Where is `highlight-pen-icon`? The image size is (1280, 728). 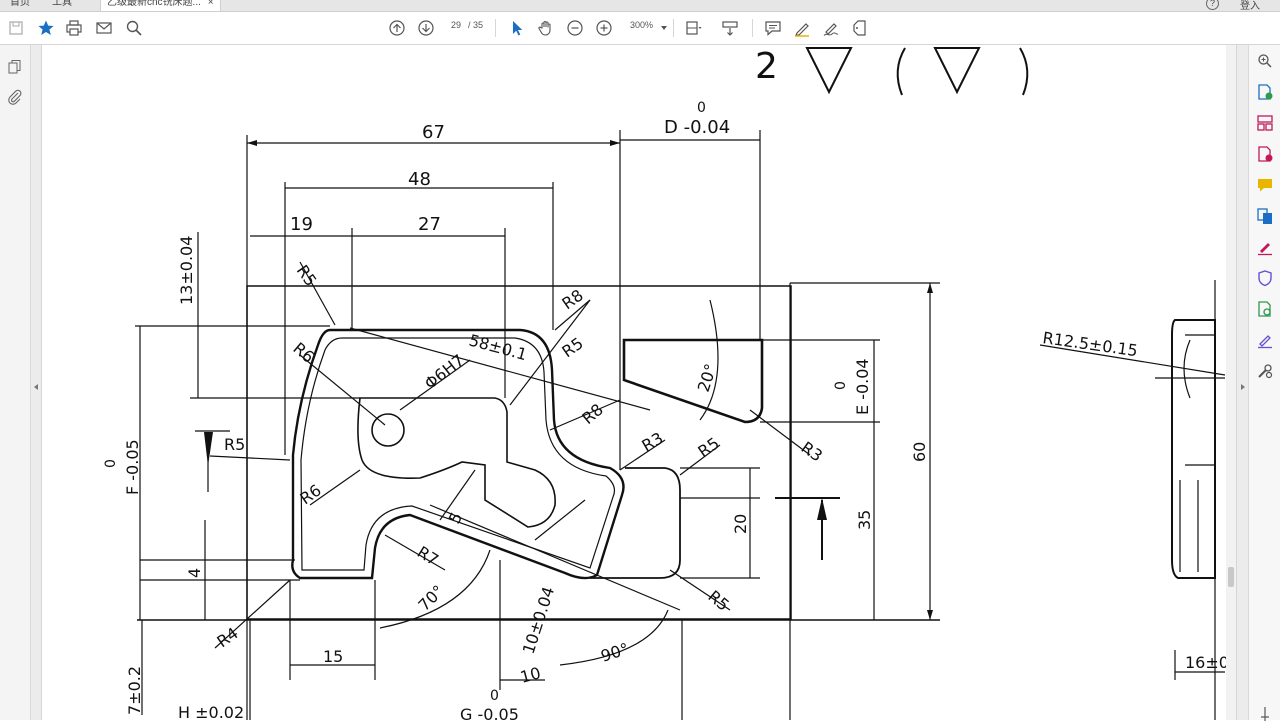 highlight-pen-icon is located at coordinates (802, 28).